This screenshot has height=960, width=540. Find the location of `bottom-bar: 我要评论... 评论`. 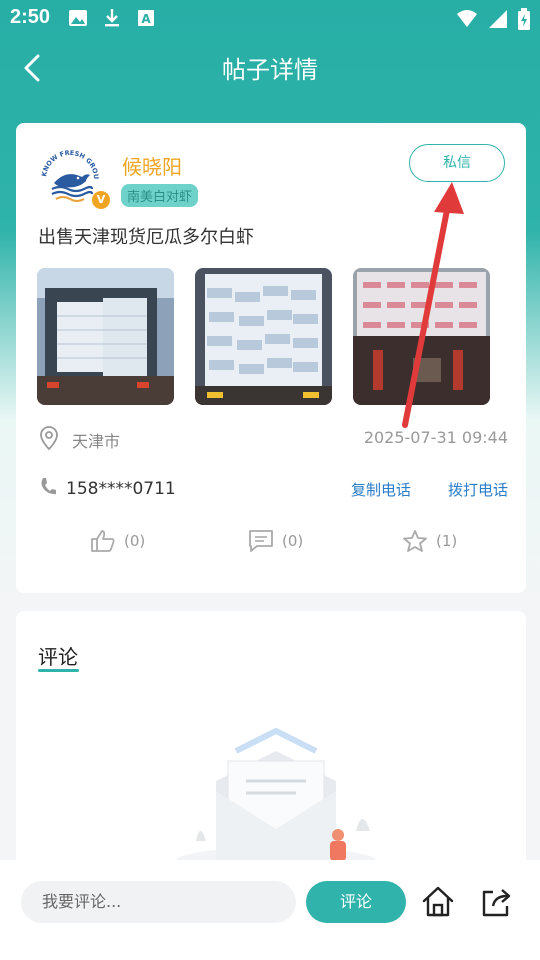

bottom-bar: 我要评论... 评论 is located at coordinates (270, 910).